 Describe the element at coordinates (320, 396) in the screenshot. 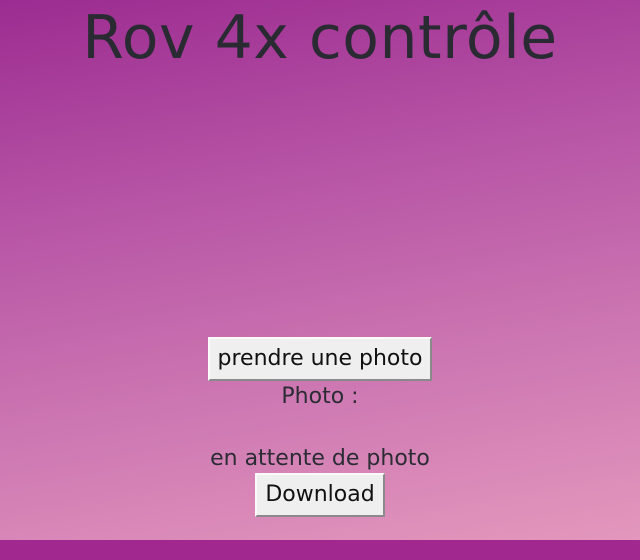

I see `photo-label: Photo :` at that location.